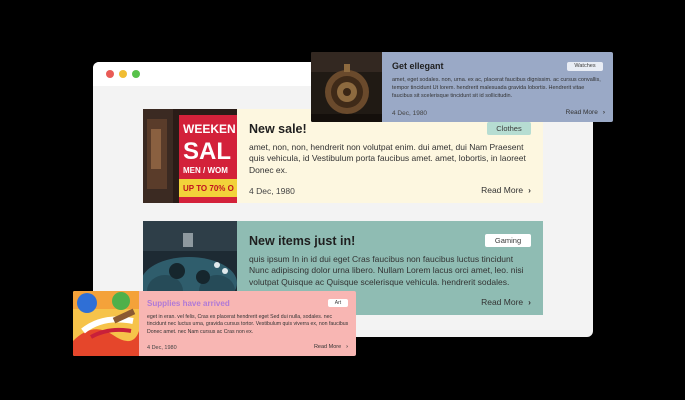  I want to click on sale-sign-line-3: MEN / WOM, so click(205, 170).